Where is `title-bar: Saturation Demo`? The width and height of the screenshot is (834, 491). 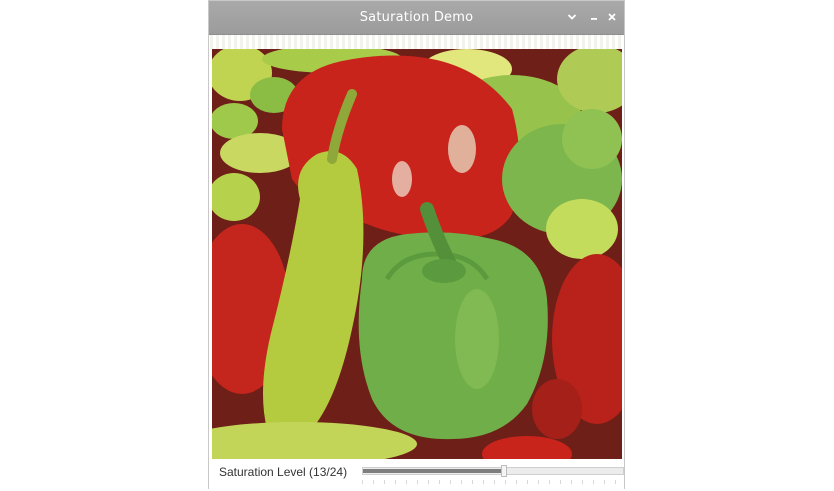
title-bar: Saturation Demo is located at coordinates (416, 18).